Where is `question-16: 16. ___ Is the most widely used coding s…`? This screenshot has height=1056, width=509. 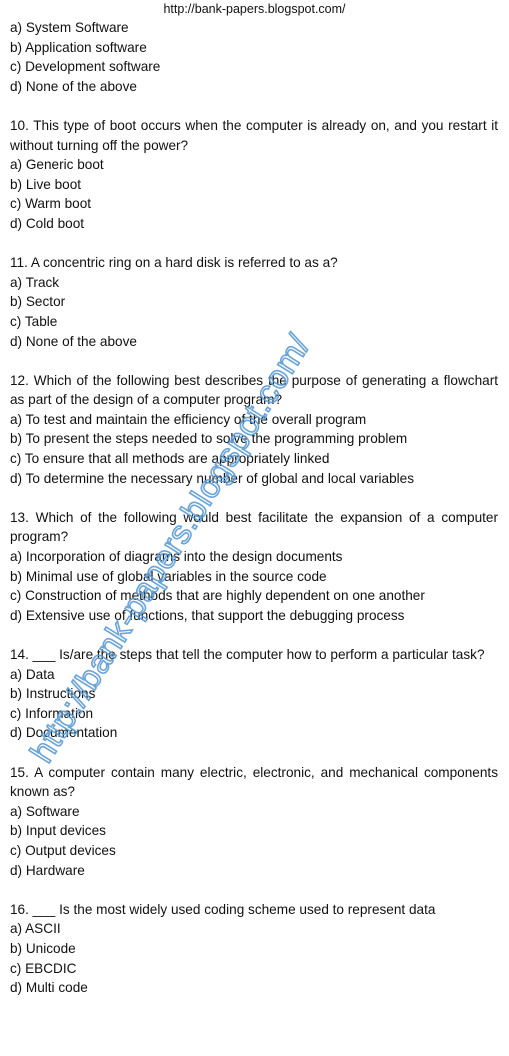 question-16: 16. ___ Is the most widely used coding s… is located at coordinates (254, 949).